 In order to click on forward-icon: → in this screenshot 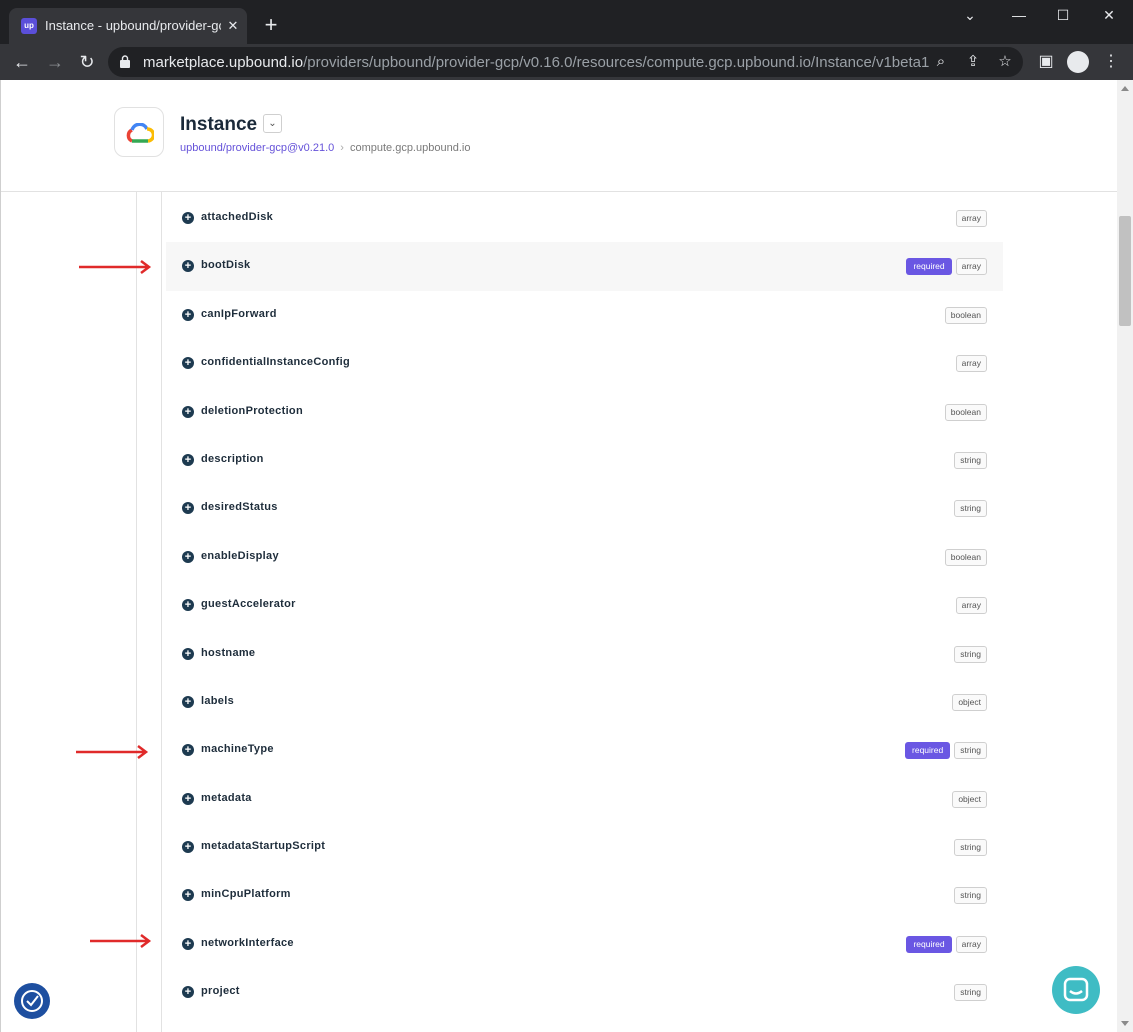, I will do `click(55, 62)`.